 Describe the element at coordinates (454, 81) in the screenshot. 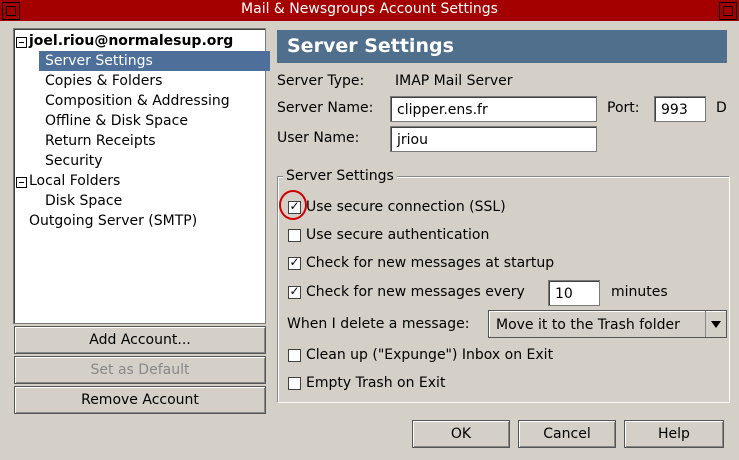

I see `server-type-value: IMAP Mail Server` at that location.